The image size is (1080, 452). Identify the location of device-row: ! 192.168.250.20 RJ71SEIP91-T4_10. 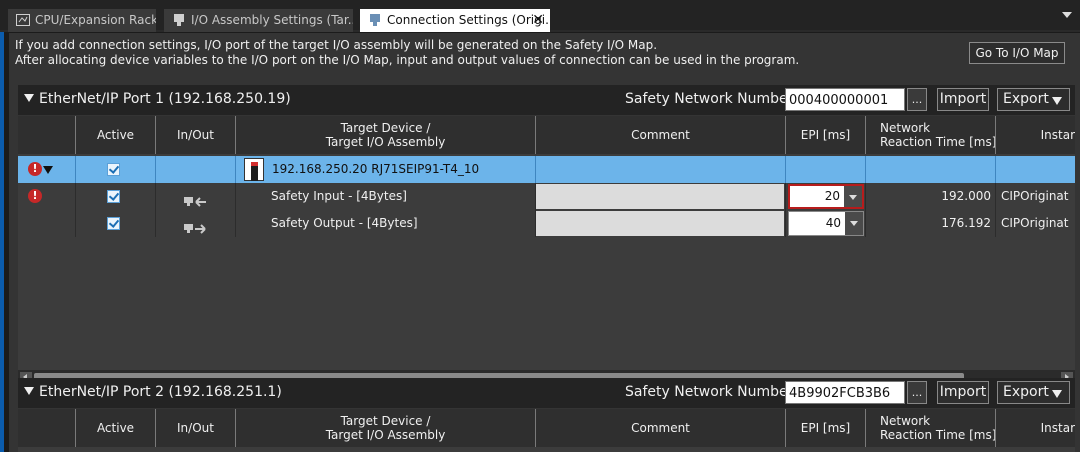
(546, 169).